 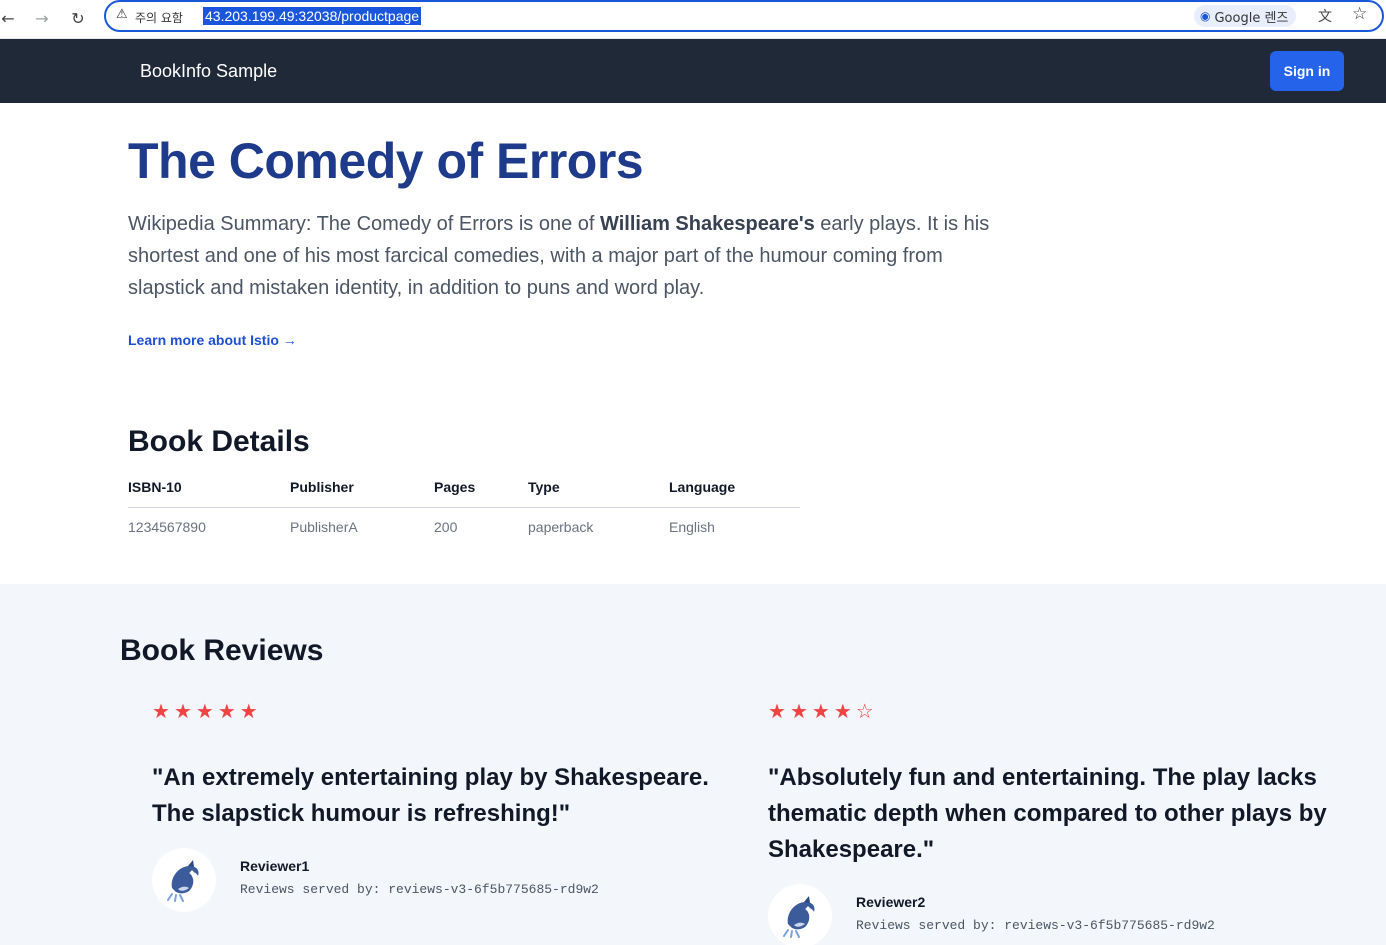 What do you see at coordinates (122, 14) in the screenshot?
I see `warning-icon: ⚠` at bounding box center [122, 14].